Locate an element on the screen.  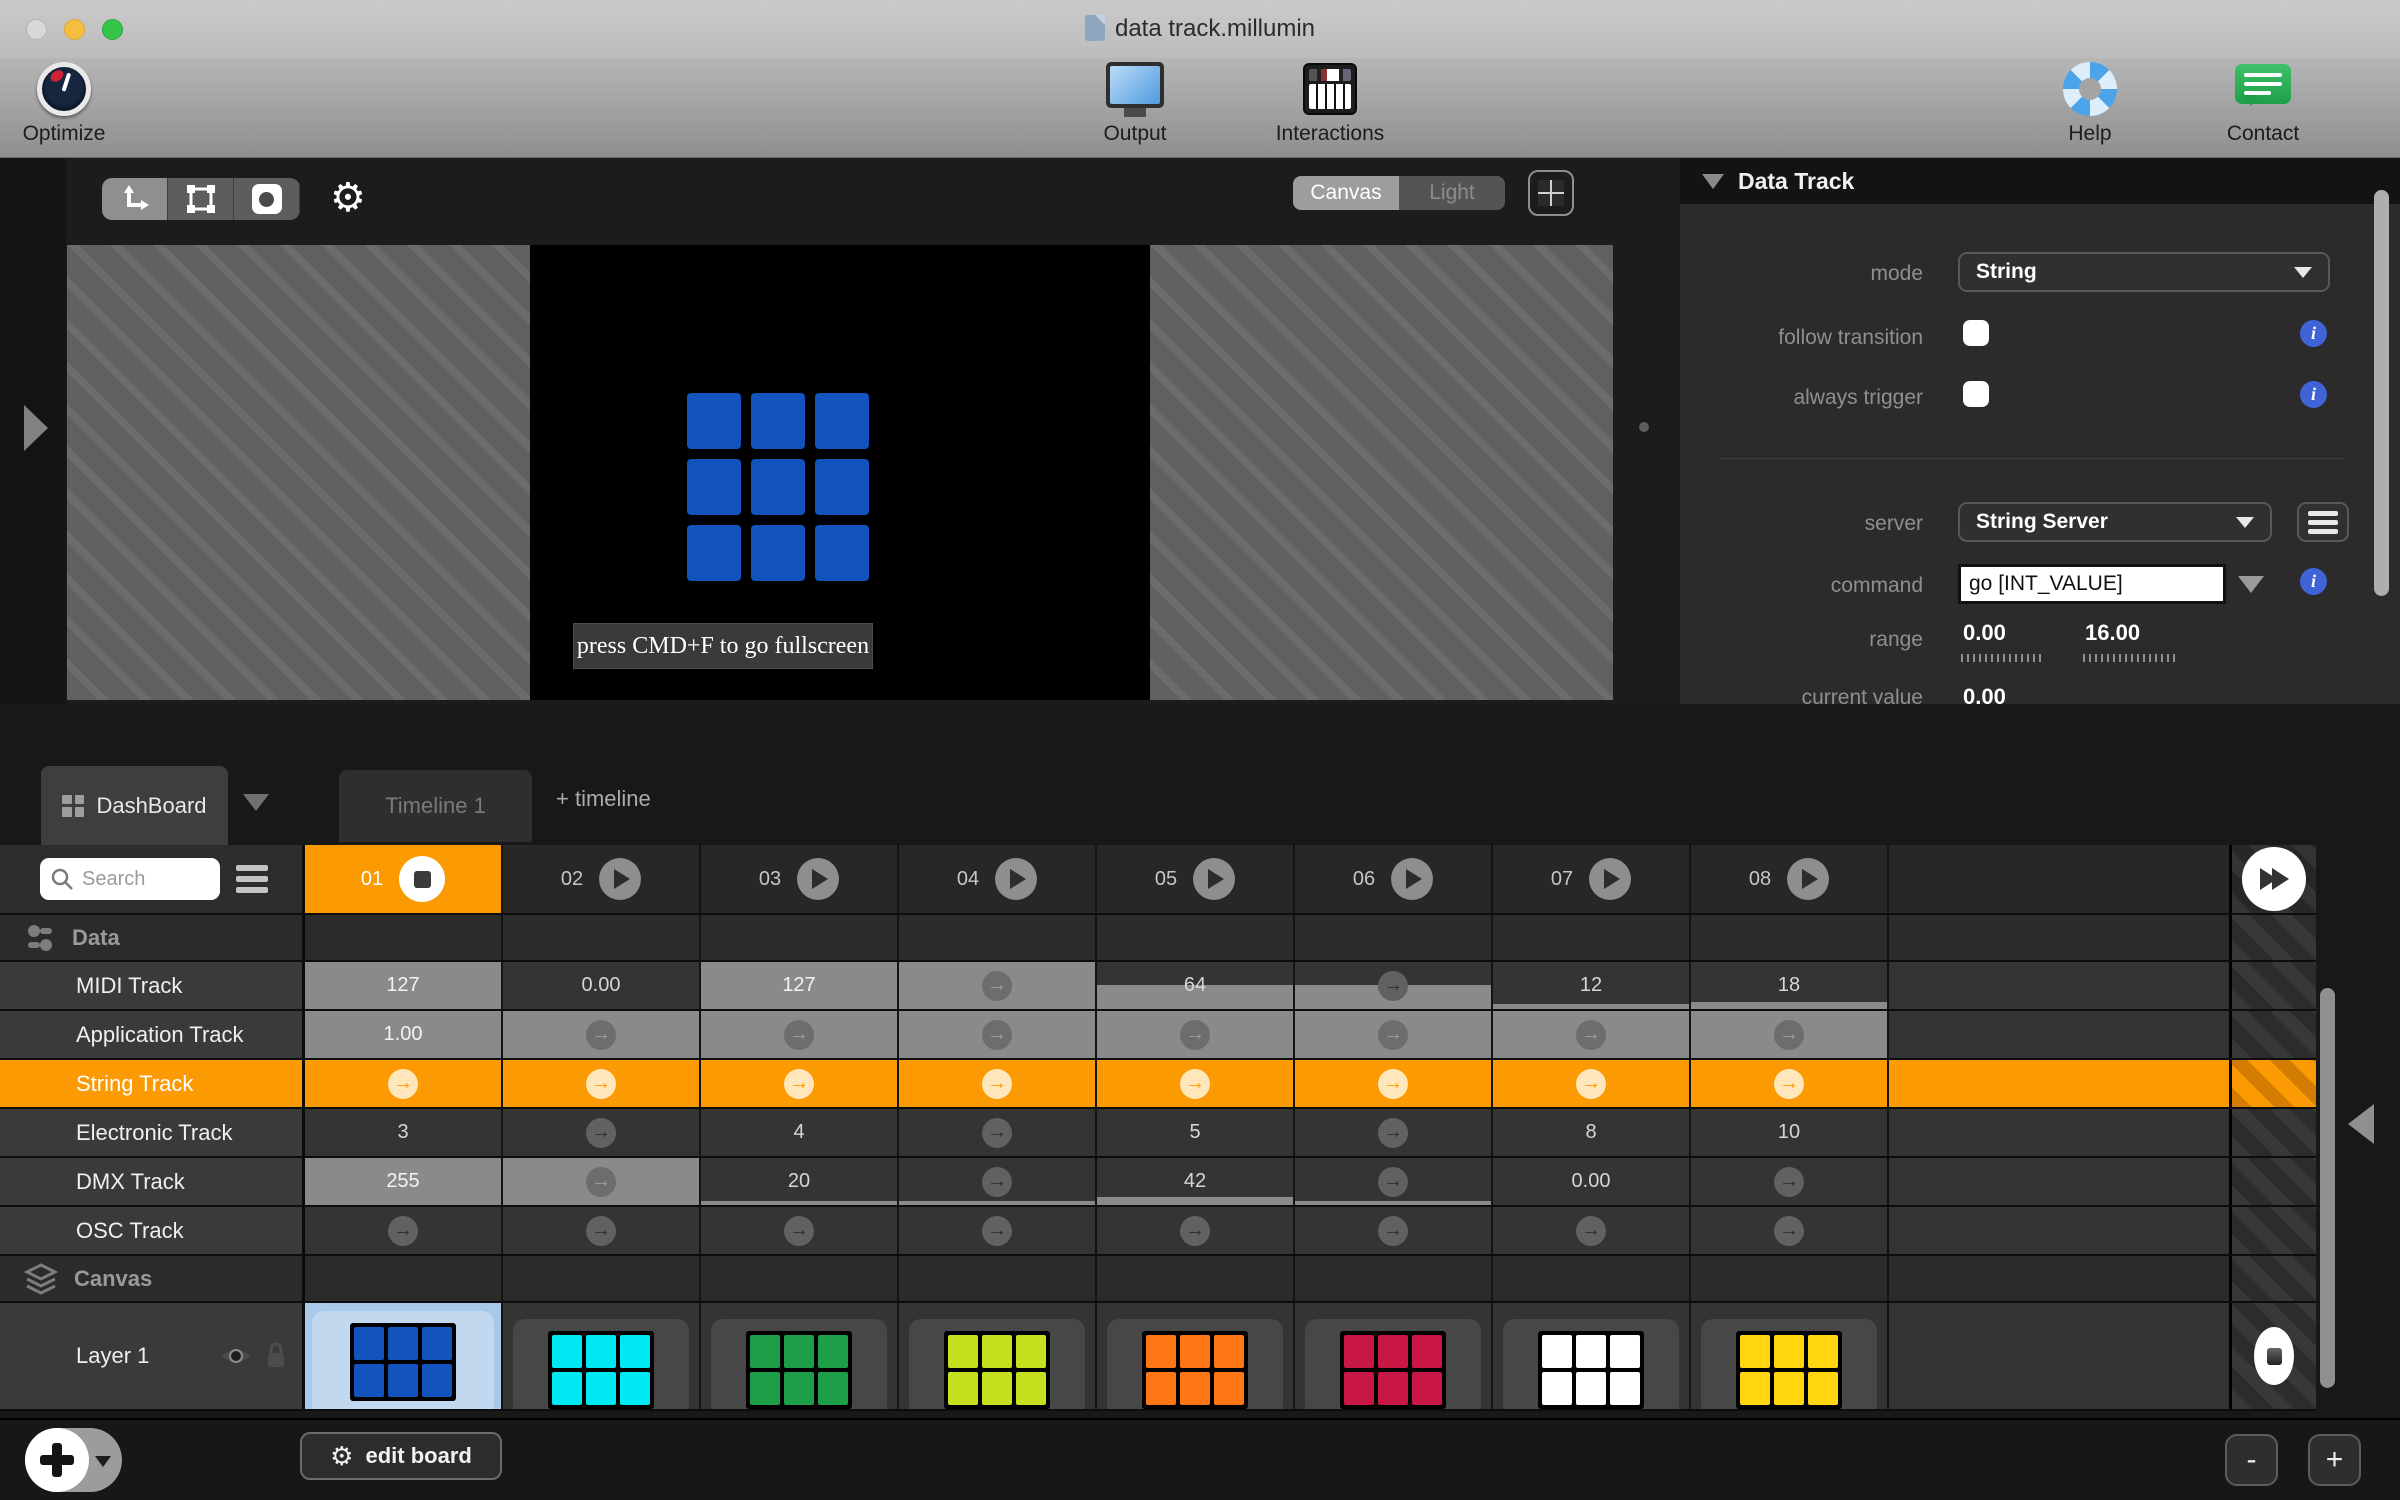
search-box is located at coordinates (130, 879).